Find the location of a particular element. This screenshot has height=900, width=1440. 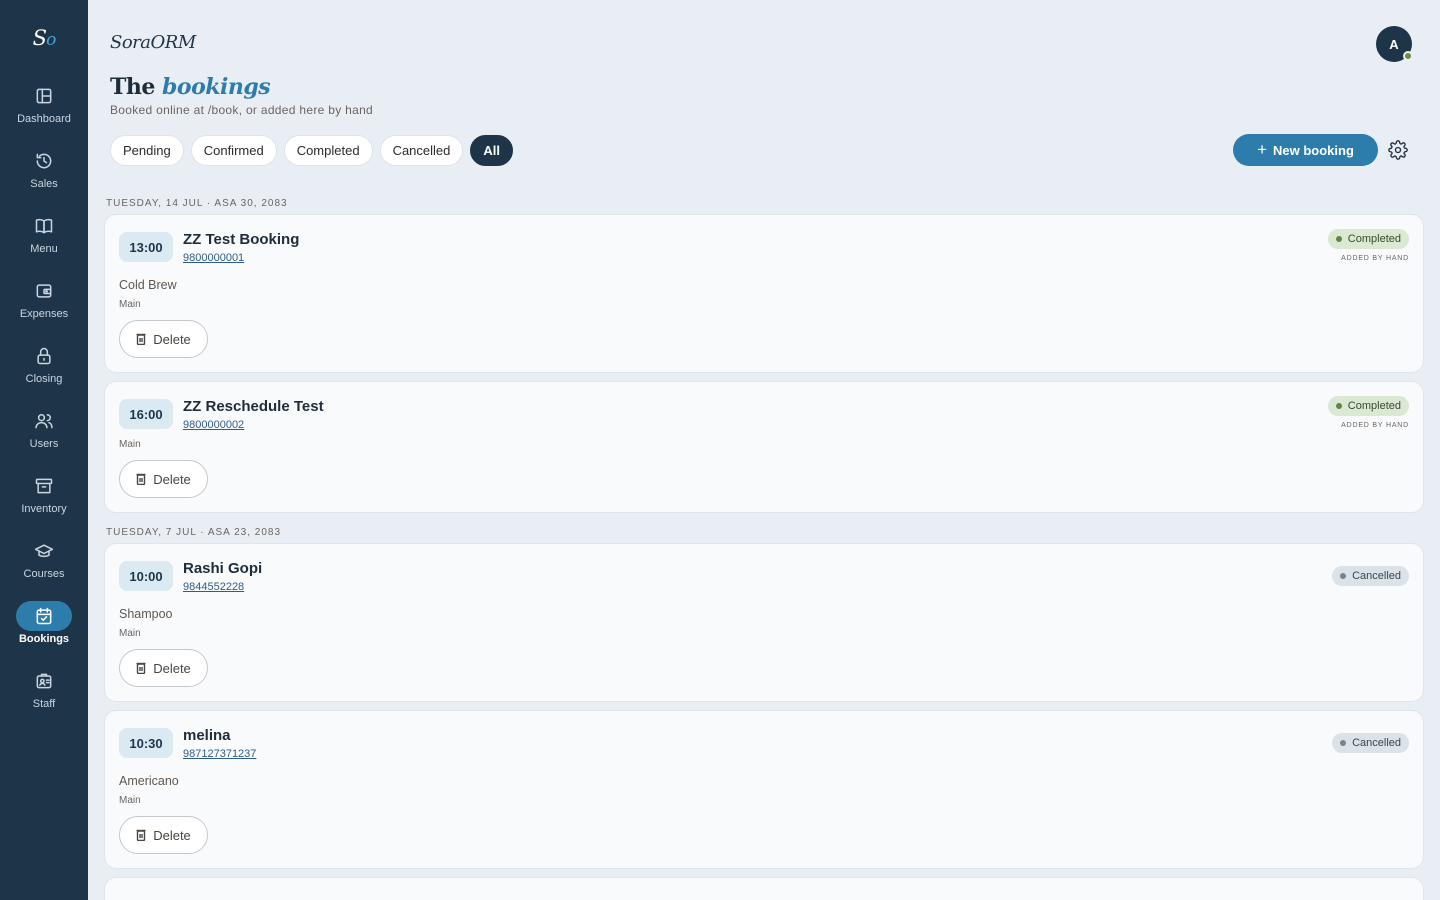

booking-service: Americano is located at coordinates (149, 781).